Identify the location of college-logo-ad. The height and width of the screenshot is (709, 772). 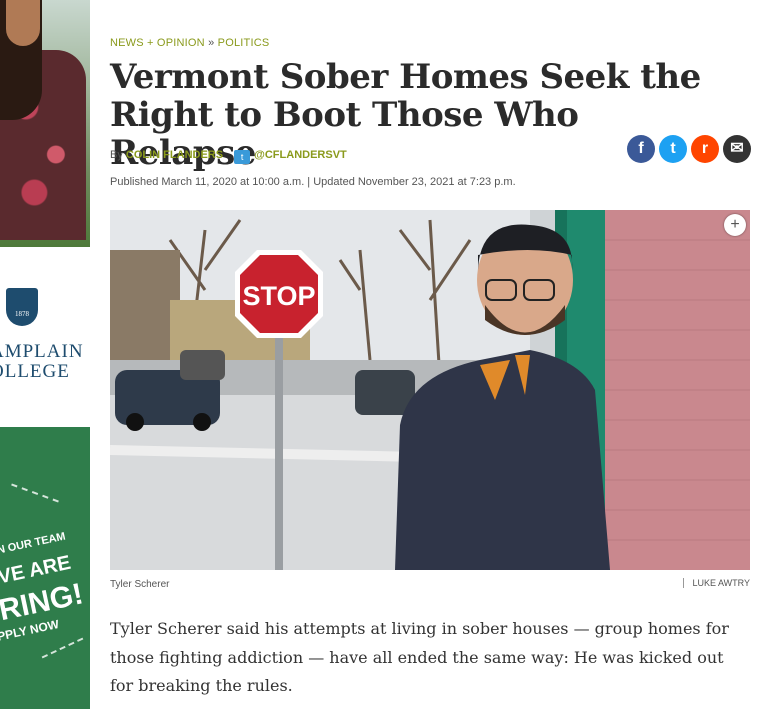
(45, 336).